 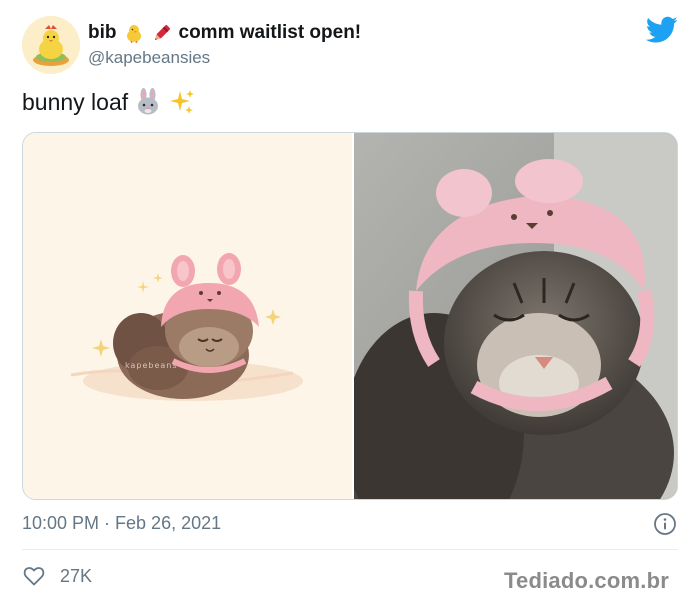 I want to click on tweet-timestamp: 10:00 PM · Feb 26, 2021, so click(x=121, y=523).